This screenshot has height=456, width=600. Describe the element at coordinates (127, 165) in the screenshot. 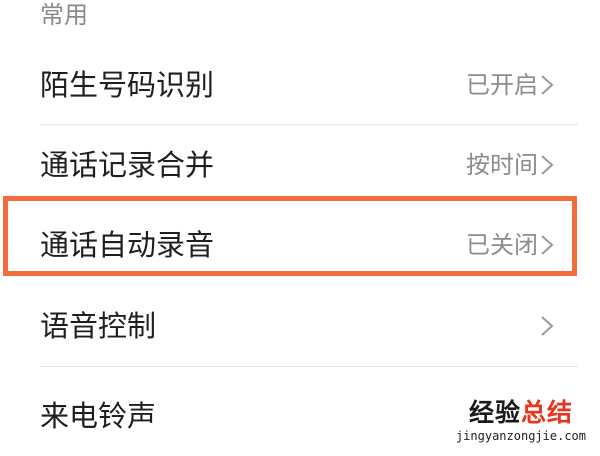

I see `setting-label: 通话记录合并` at that location.